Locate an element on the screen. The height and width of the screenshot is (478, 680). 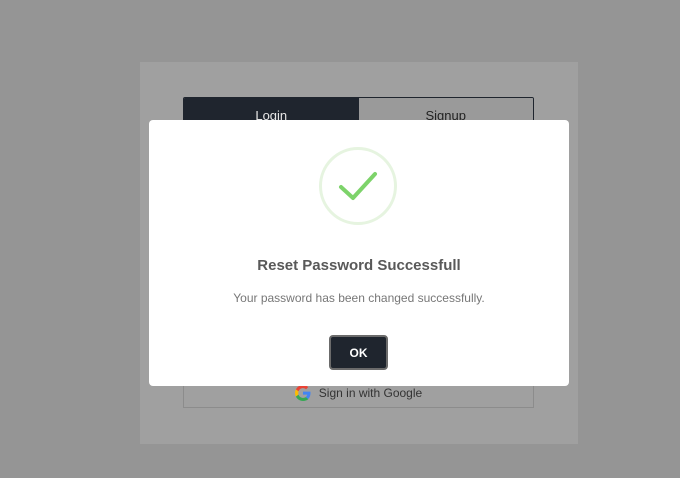
modal-title: Reset Password Successfull is located at coordinates (359, 265).